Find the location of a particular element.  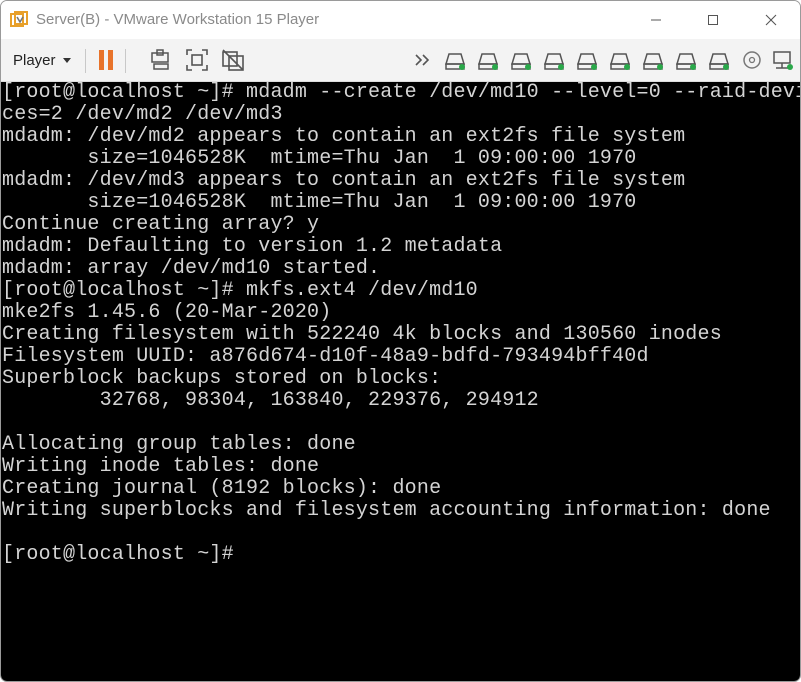

pause-icon is located at coordinates (106, 60).